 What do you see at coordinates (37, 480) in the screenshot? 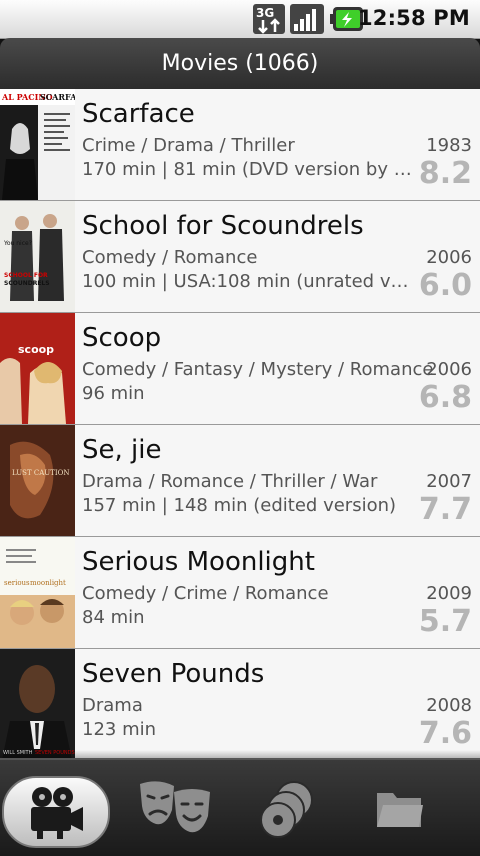
I see `movie-poster: LUST CAUTION` at bounding box center [37, 480].